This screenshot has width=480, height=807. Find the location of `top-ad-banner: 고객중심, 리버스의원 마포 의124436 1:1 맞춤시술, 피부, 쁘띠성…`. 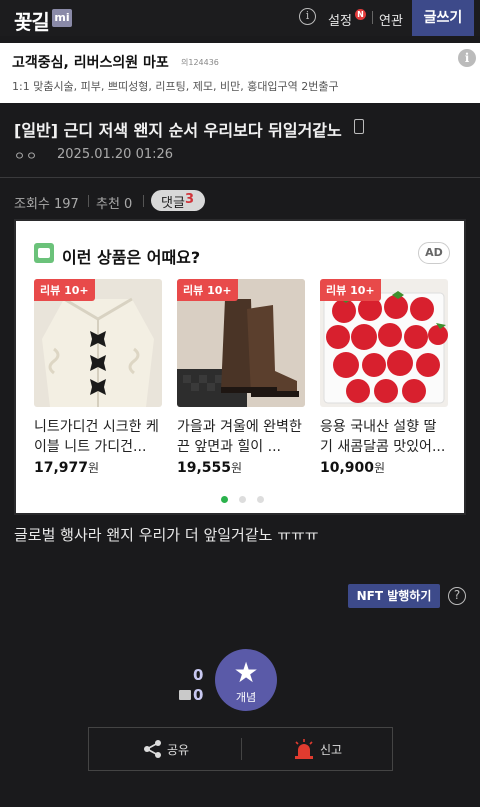

top-ad-banner: 고객중심, 리버스의원 마포 의124436 1:1 맞춤시술, 피부, 쁘띠성… is located at coordinates (240, 73).